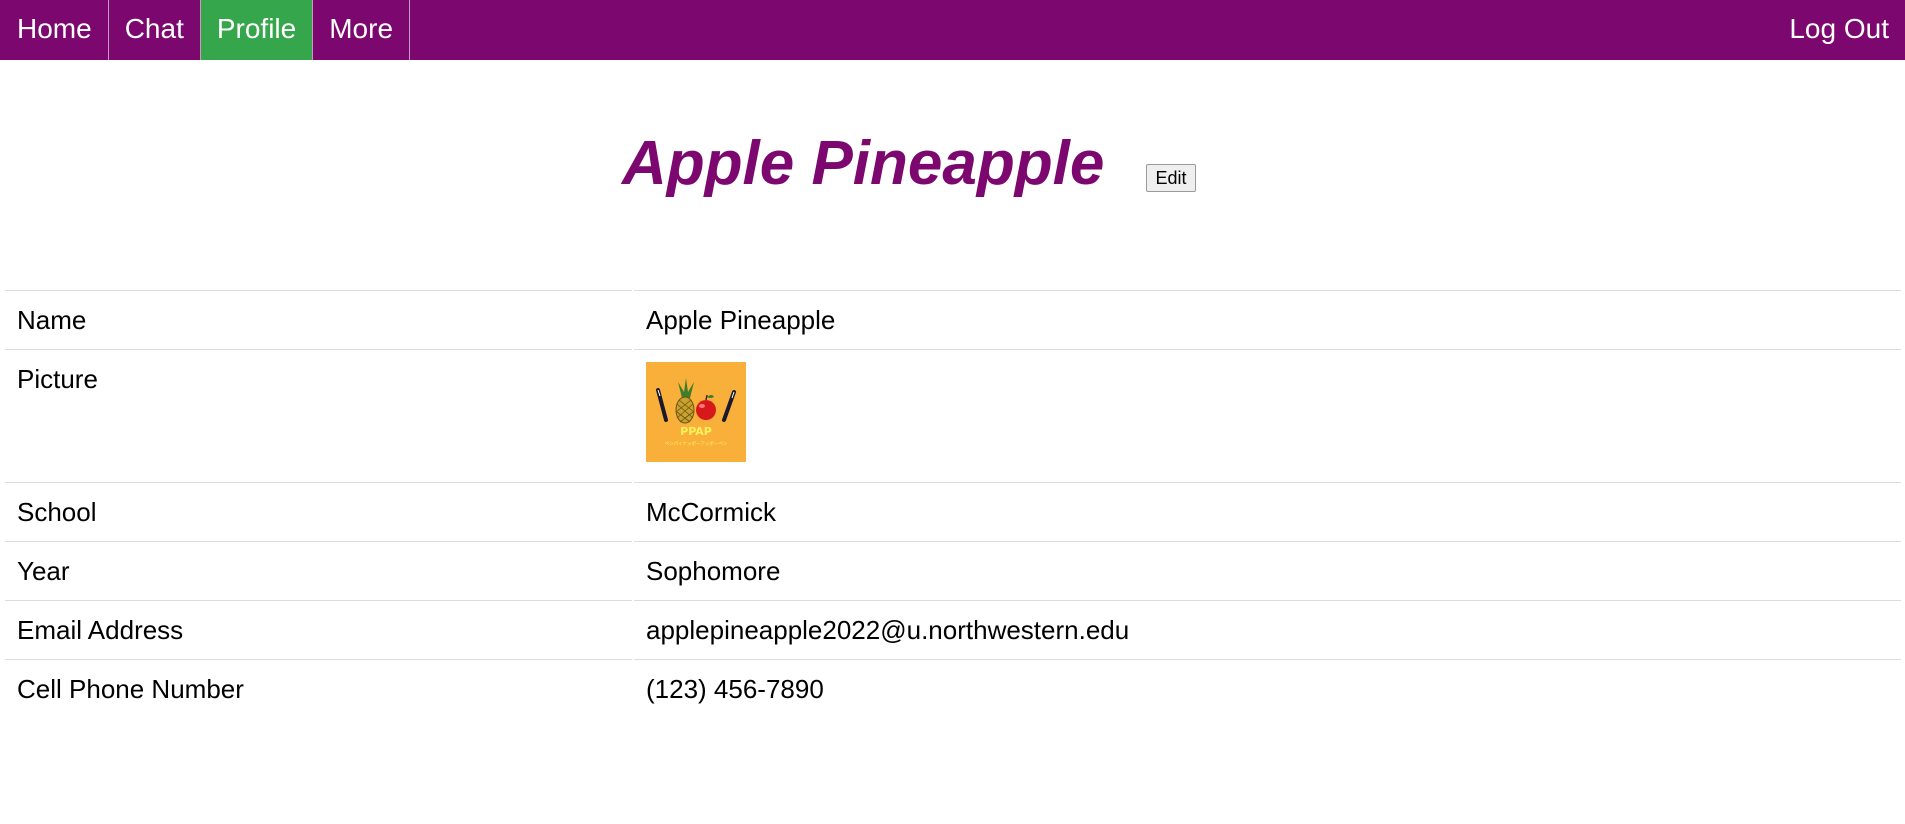  I want to click on row-value-picture: PPAP ペンパイナッポーアッポーペン, so click(1267, 415).